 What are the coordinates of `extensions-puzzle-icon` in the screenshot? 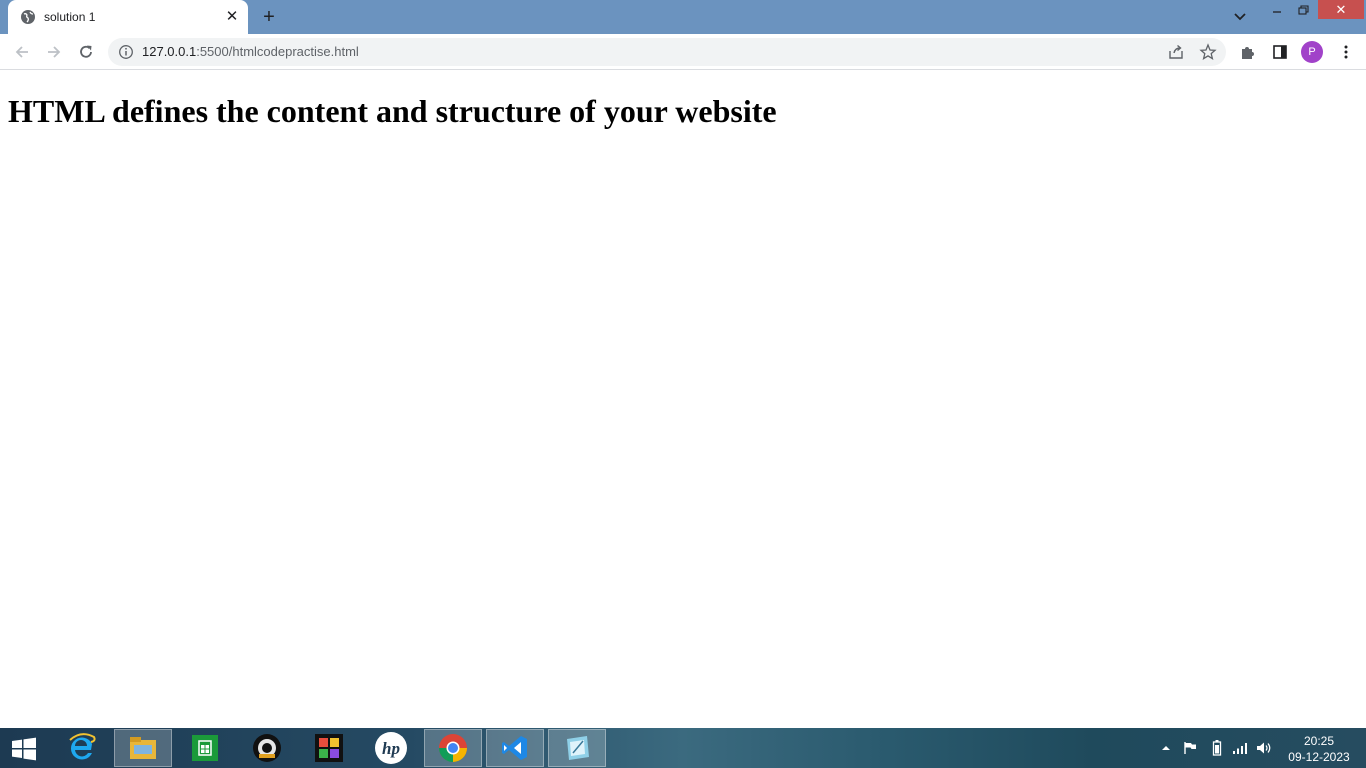 It's located at (1248, 52).